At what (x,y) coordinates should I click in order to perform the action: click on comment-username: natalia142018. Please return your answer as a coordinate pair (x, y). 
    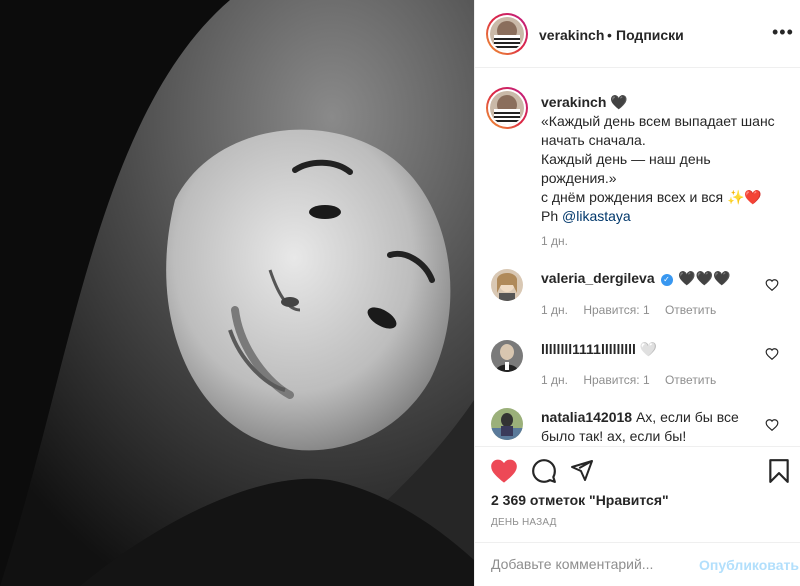
    Looking at the image, I should click on (586, 417).